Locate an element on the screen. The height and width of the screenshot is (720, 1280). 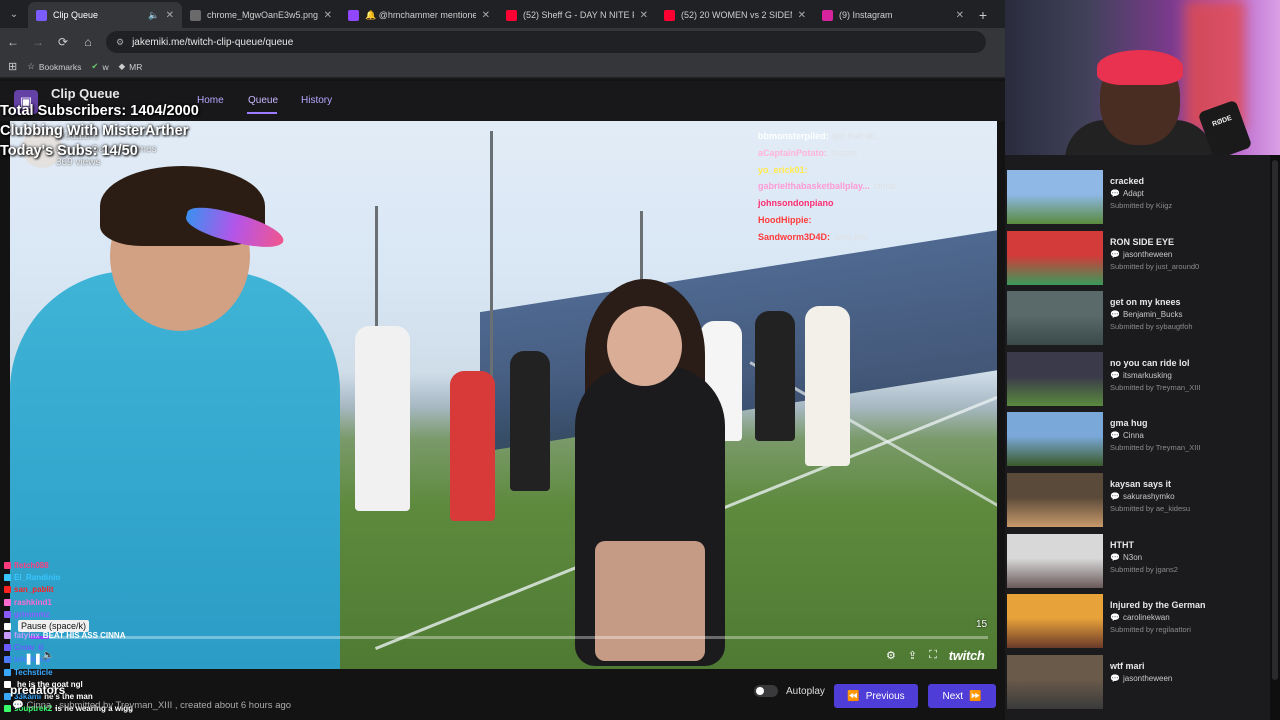
apps-icon: ⊞ is located at coordinates (12, 66).